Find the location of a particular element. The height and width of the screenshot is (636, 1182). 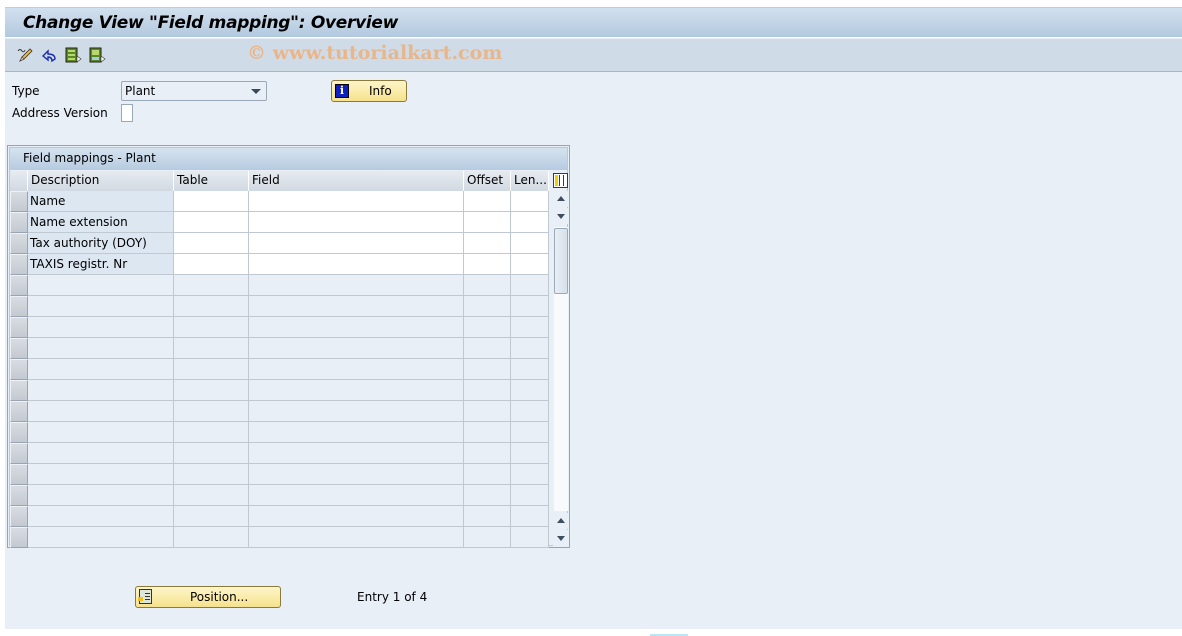

address-version-input is located at coordinates (127, 113).